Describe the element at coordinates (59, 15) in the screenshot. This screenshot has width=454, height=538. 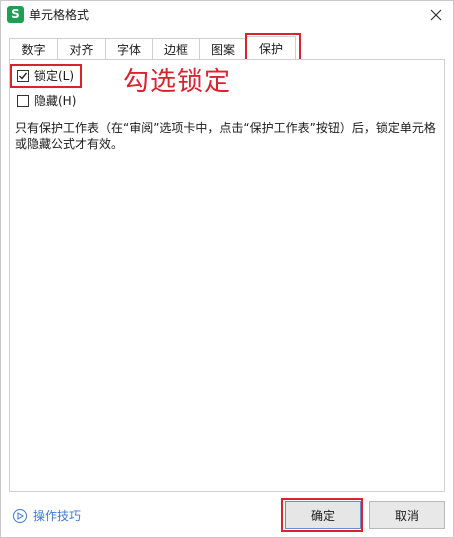
I see `dialog-title: 单元格格式` at that location.